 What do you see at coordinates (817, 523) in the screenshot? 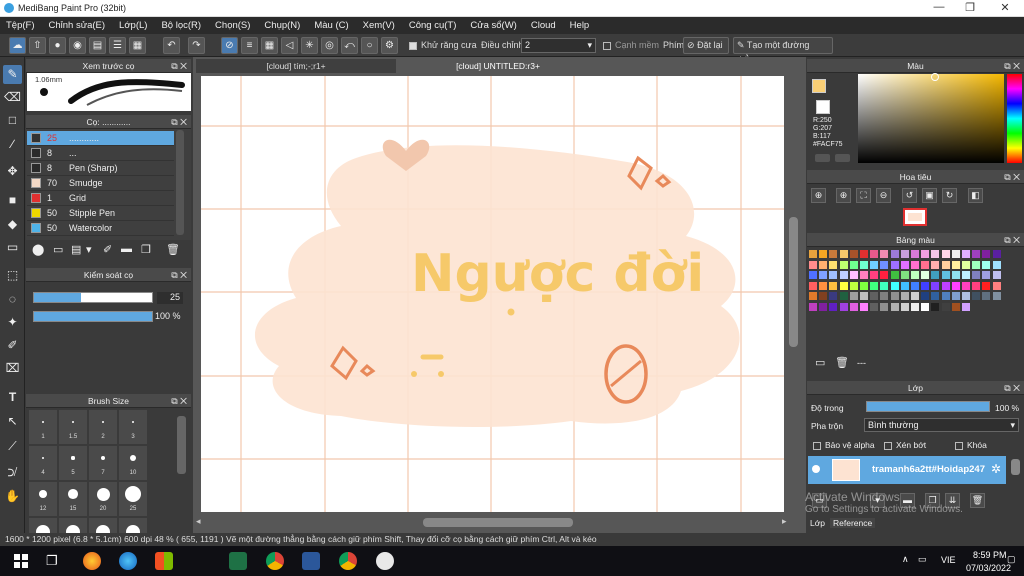
I see `tab-layers: Lớp` at bounding box center [817, 523].